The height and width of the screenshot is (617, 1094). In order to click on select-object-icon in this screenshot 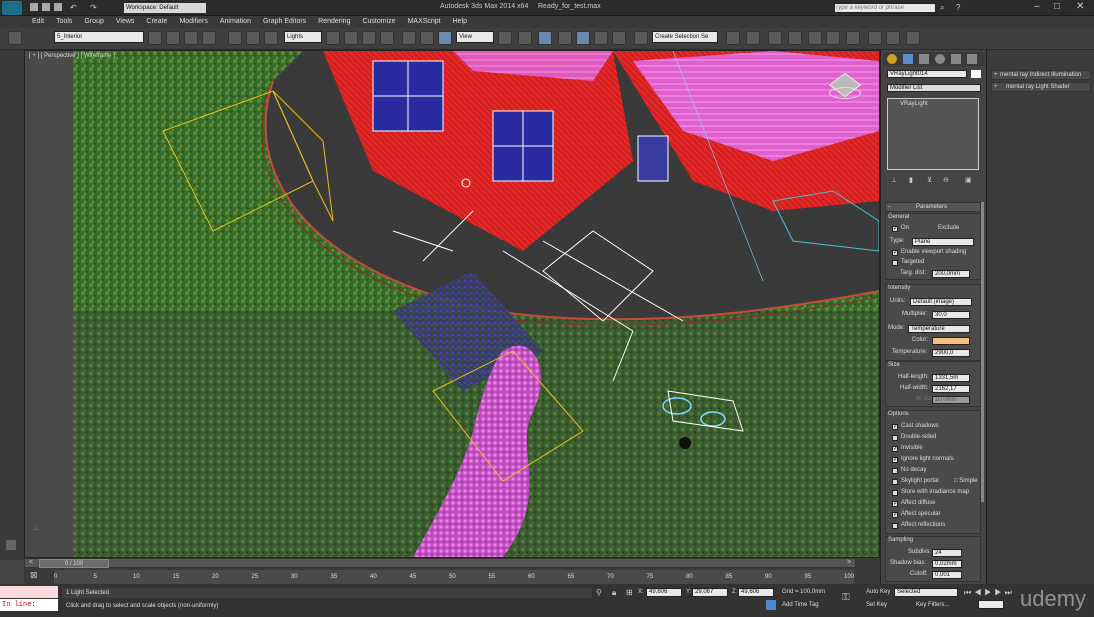, I will do `click(333, 38)`.